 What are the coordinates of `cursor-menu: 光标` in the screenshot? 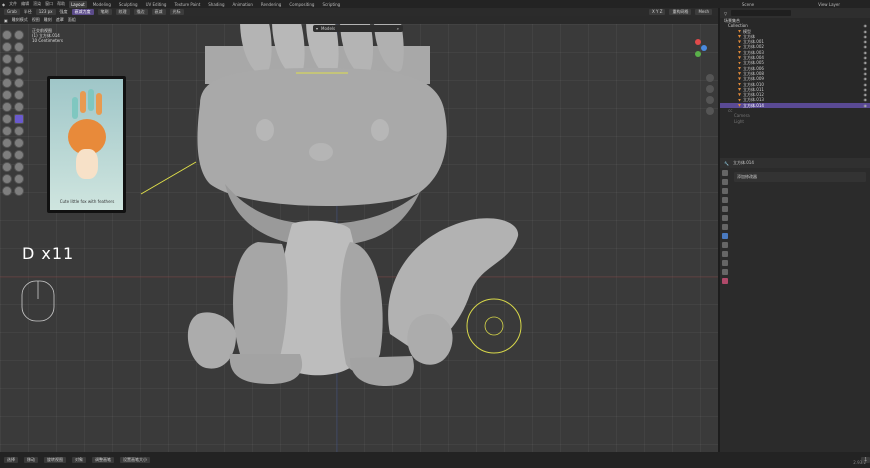 It's located at (176, 12).